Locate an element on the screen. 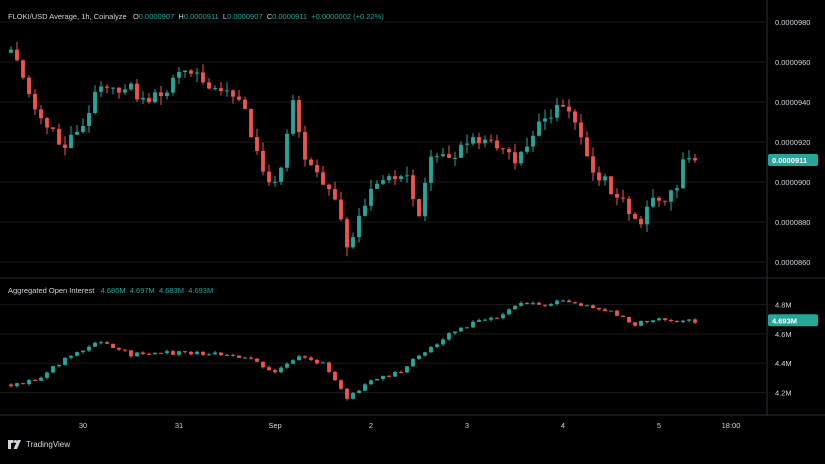 This screenshot has height=464, width=825. tradingview-logo-icon is located at coordinates (14, 444).